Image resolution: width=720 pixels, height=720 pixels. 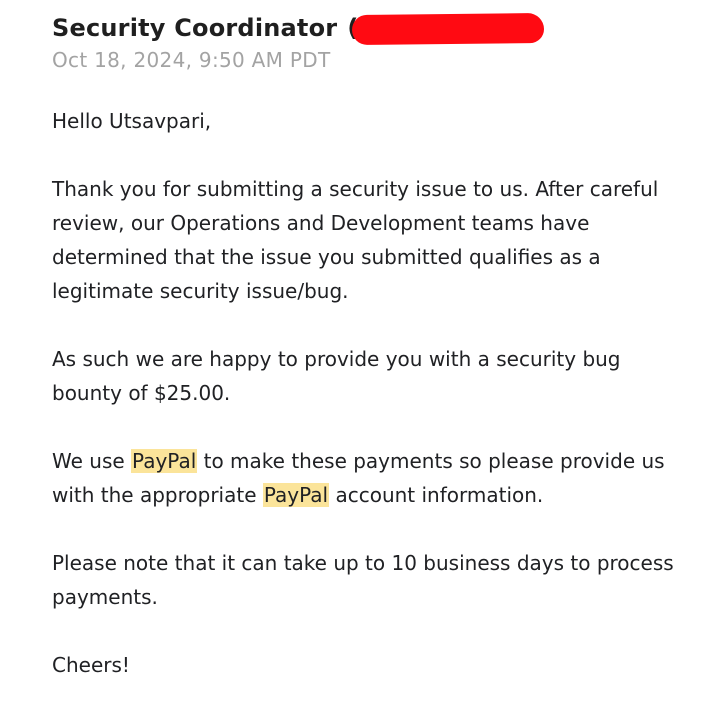 What do you see at coordinates (92, 461) in the screenshot?
I see `paragraph-3-text-1: We use` at bounding box center [92, 461].